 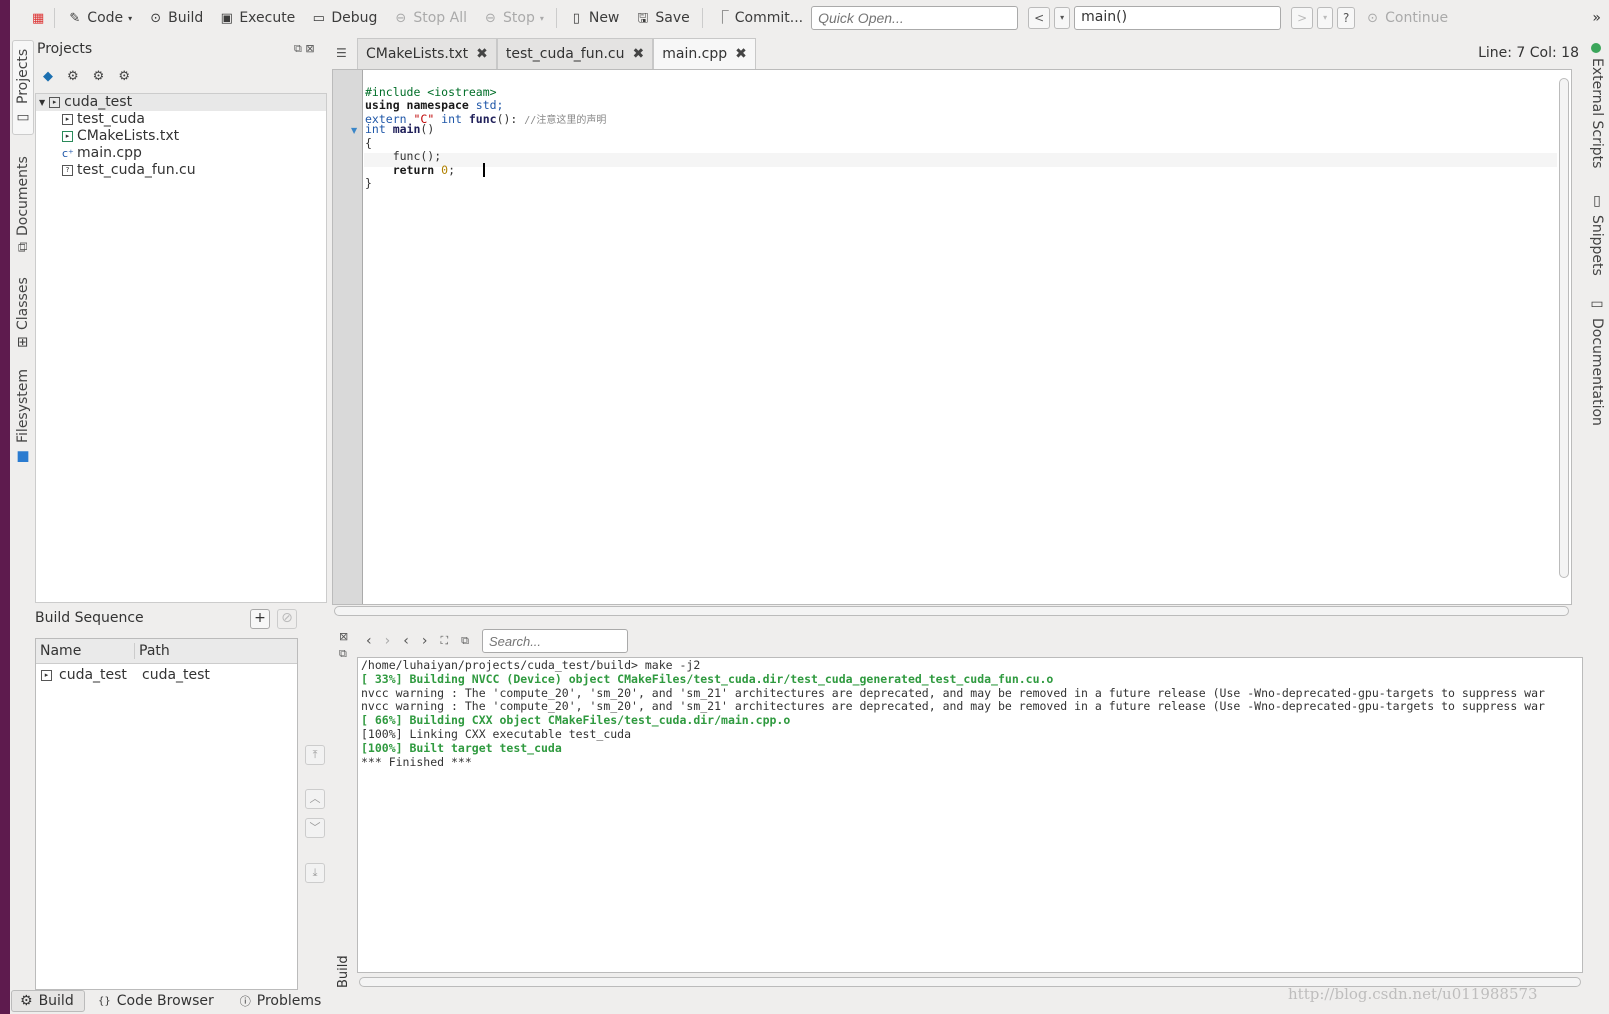 I want to click on bottom-tabs: ⚙ Build {} Code Browser ⓘ Problems, so click(x=170, y=1001).